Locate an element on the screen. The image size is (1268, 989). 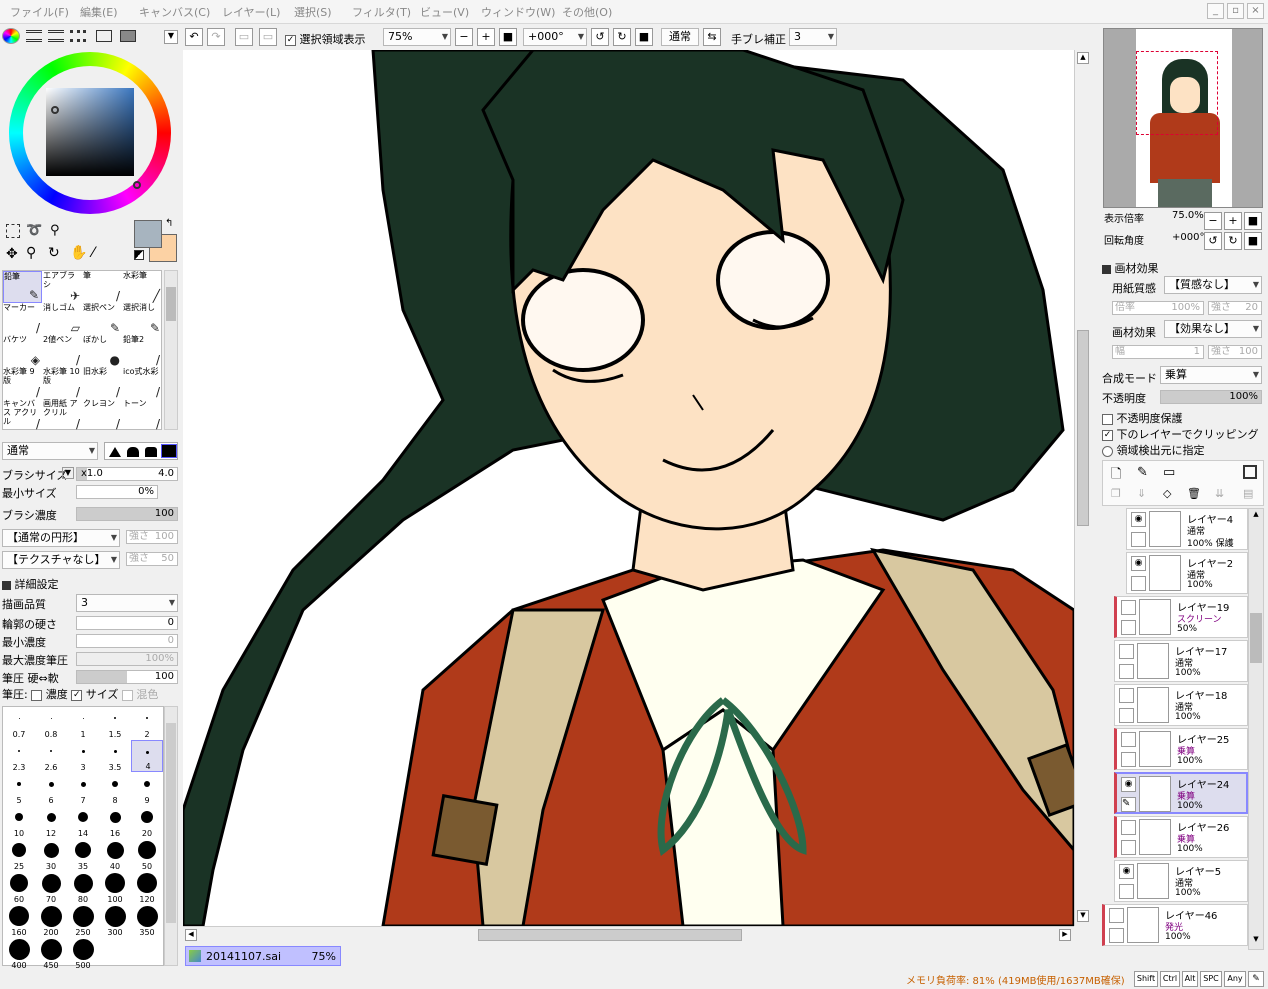
alt-key: Alt is located at coordinates (1190, 979).